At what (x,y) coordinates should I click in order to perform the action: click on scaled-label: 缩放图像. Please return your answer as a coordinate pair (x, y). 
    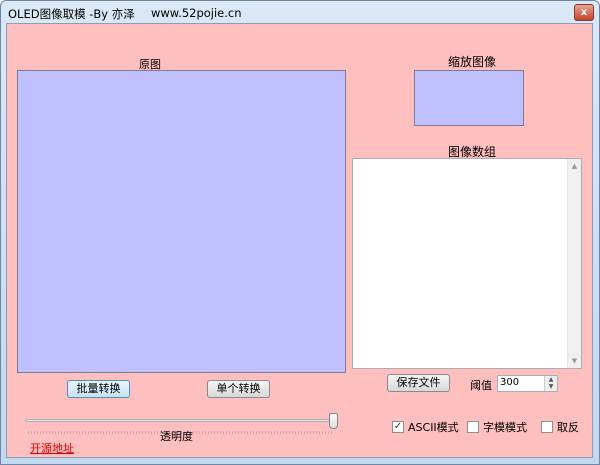
    Looking at the image, I should click on (472, 62).